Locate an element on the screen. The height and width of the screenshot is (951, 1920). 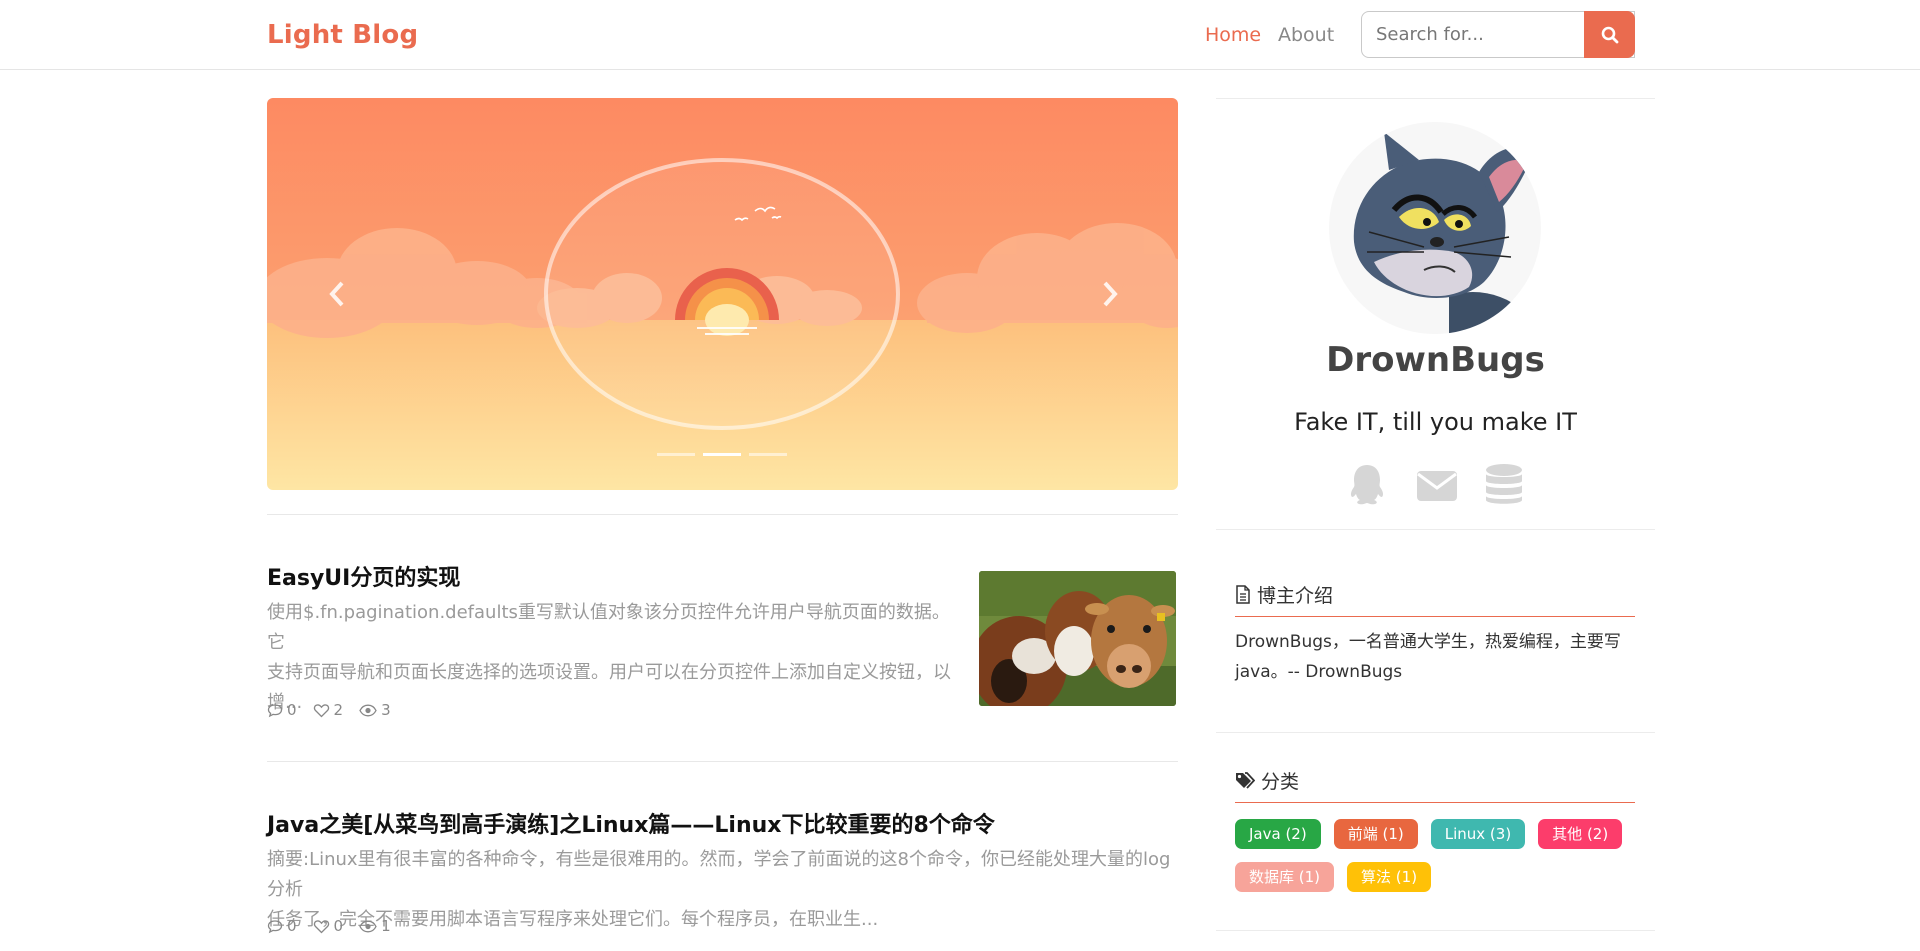
chevron-left-icon is located at coordinates (336, 294).